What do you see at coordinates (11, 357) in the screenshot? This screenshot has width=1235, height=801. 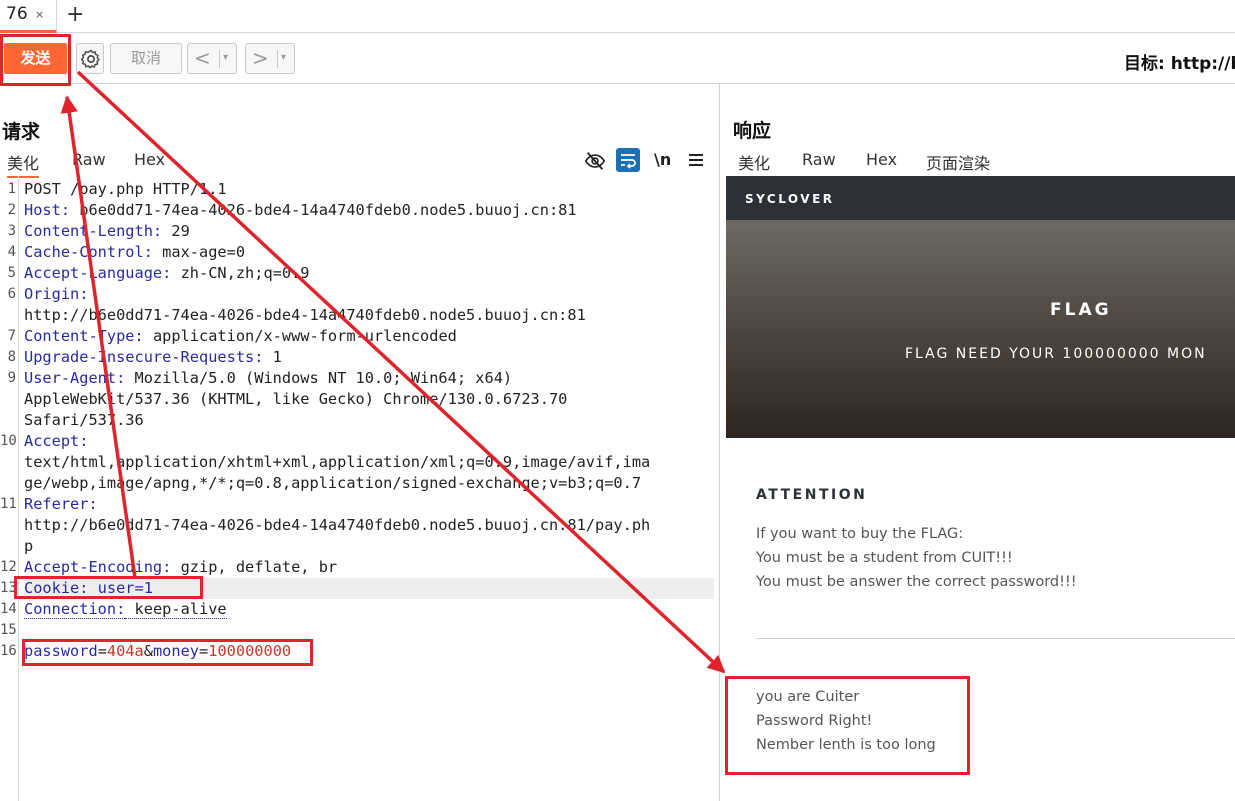 I see `line-number: 8` at bounding box center [11, 357].